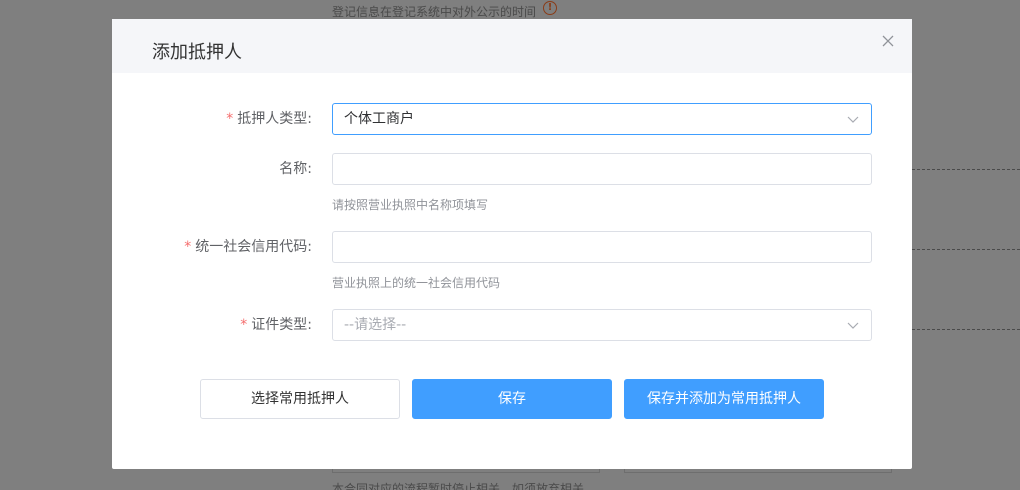 The width and height of the screenshot is (1020, 490). I want to click on select-common-mortgagor-button: 选择常用抵押人, so click(300, 399).